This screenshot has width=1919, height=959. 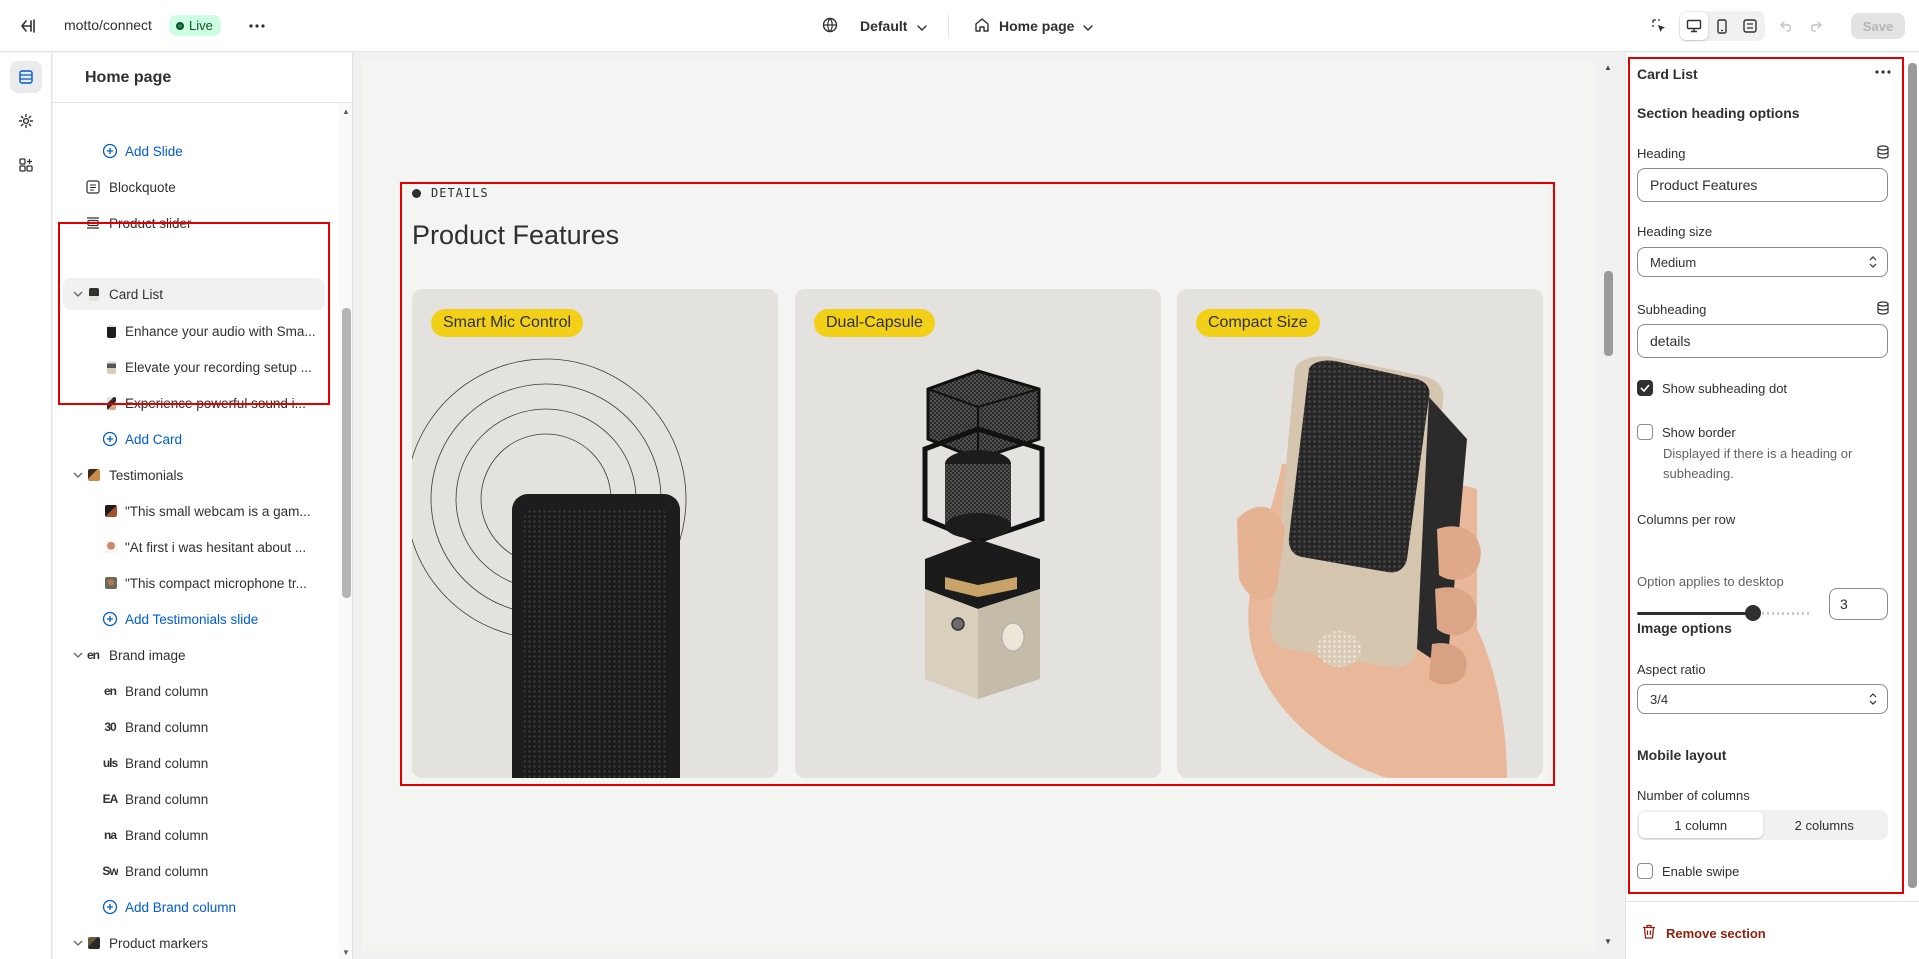 I want to click on heading-size-select: Medium, so click(x=1762, y=262).